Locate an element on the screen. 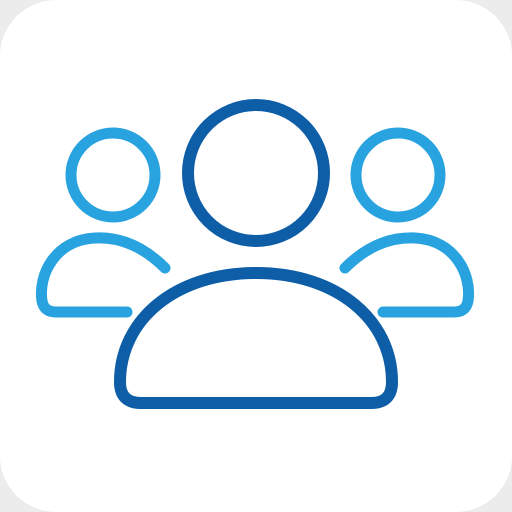 The width and height of the screenshot is (512, 512). right-user-shoulders is located at coordinates (407, 275).